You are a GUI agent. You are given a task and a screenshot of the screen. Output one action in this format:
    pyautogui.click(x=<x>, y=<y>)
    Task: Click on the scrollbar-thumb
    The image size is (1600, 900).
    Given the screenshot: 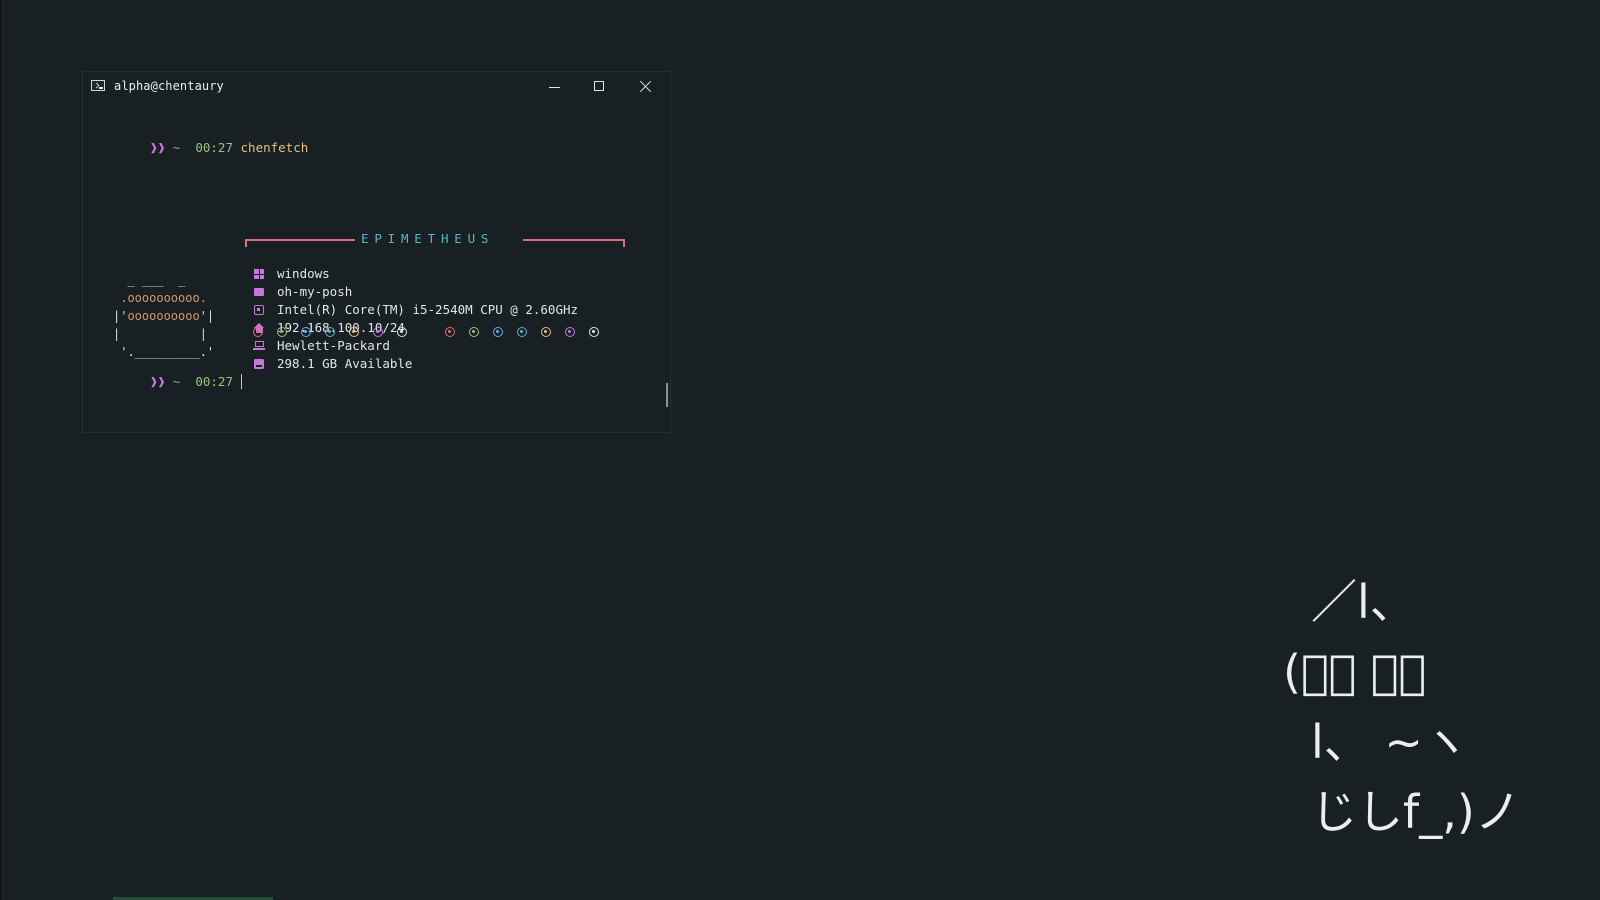 What is the action you would take?
    pyautogui.click(x=667, y=395)
    